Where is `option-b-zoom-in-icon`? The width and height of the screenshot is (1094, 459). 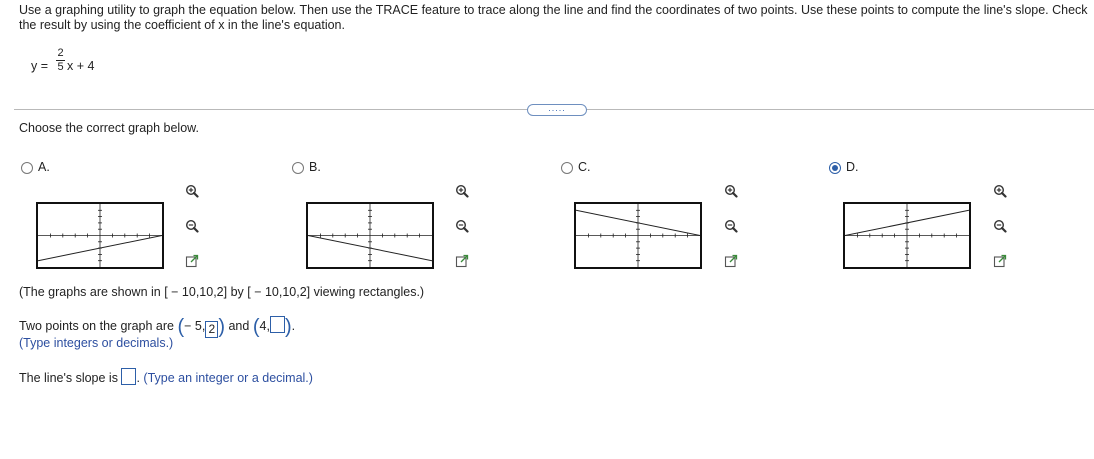 option-b-zoom-in-icon is located at coordinates (462, 191).